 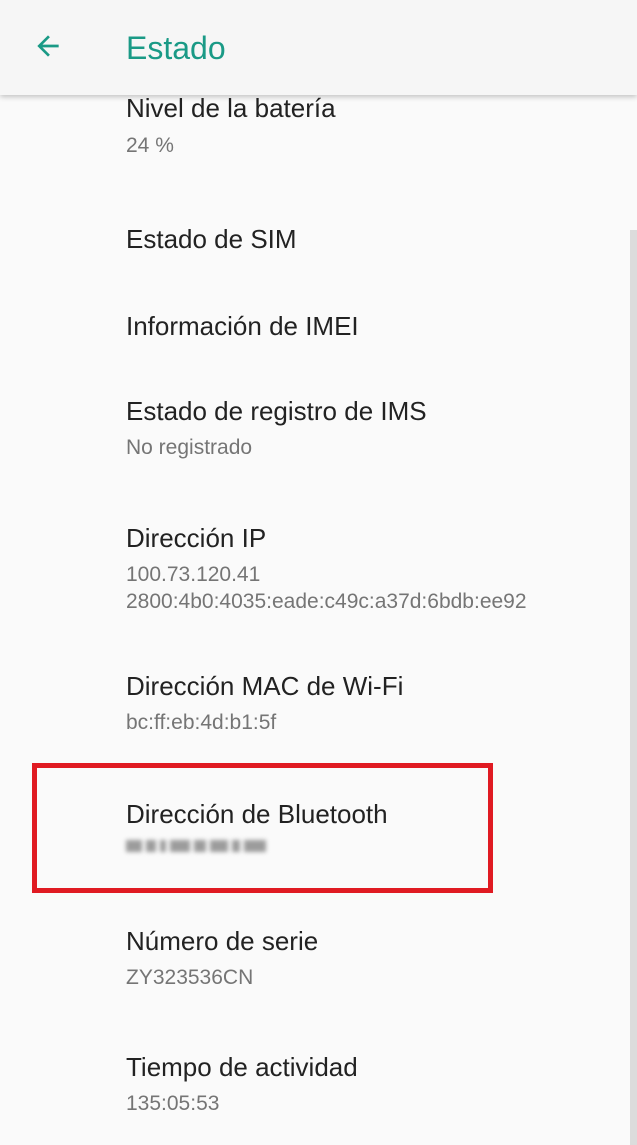 I want to click on item-title: Dirección de Bluetooth, so click(x=257, y=814).